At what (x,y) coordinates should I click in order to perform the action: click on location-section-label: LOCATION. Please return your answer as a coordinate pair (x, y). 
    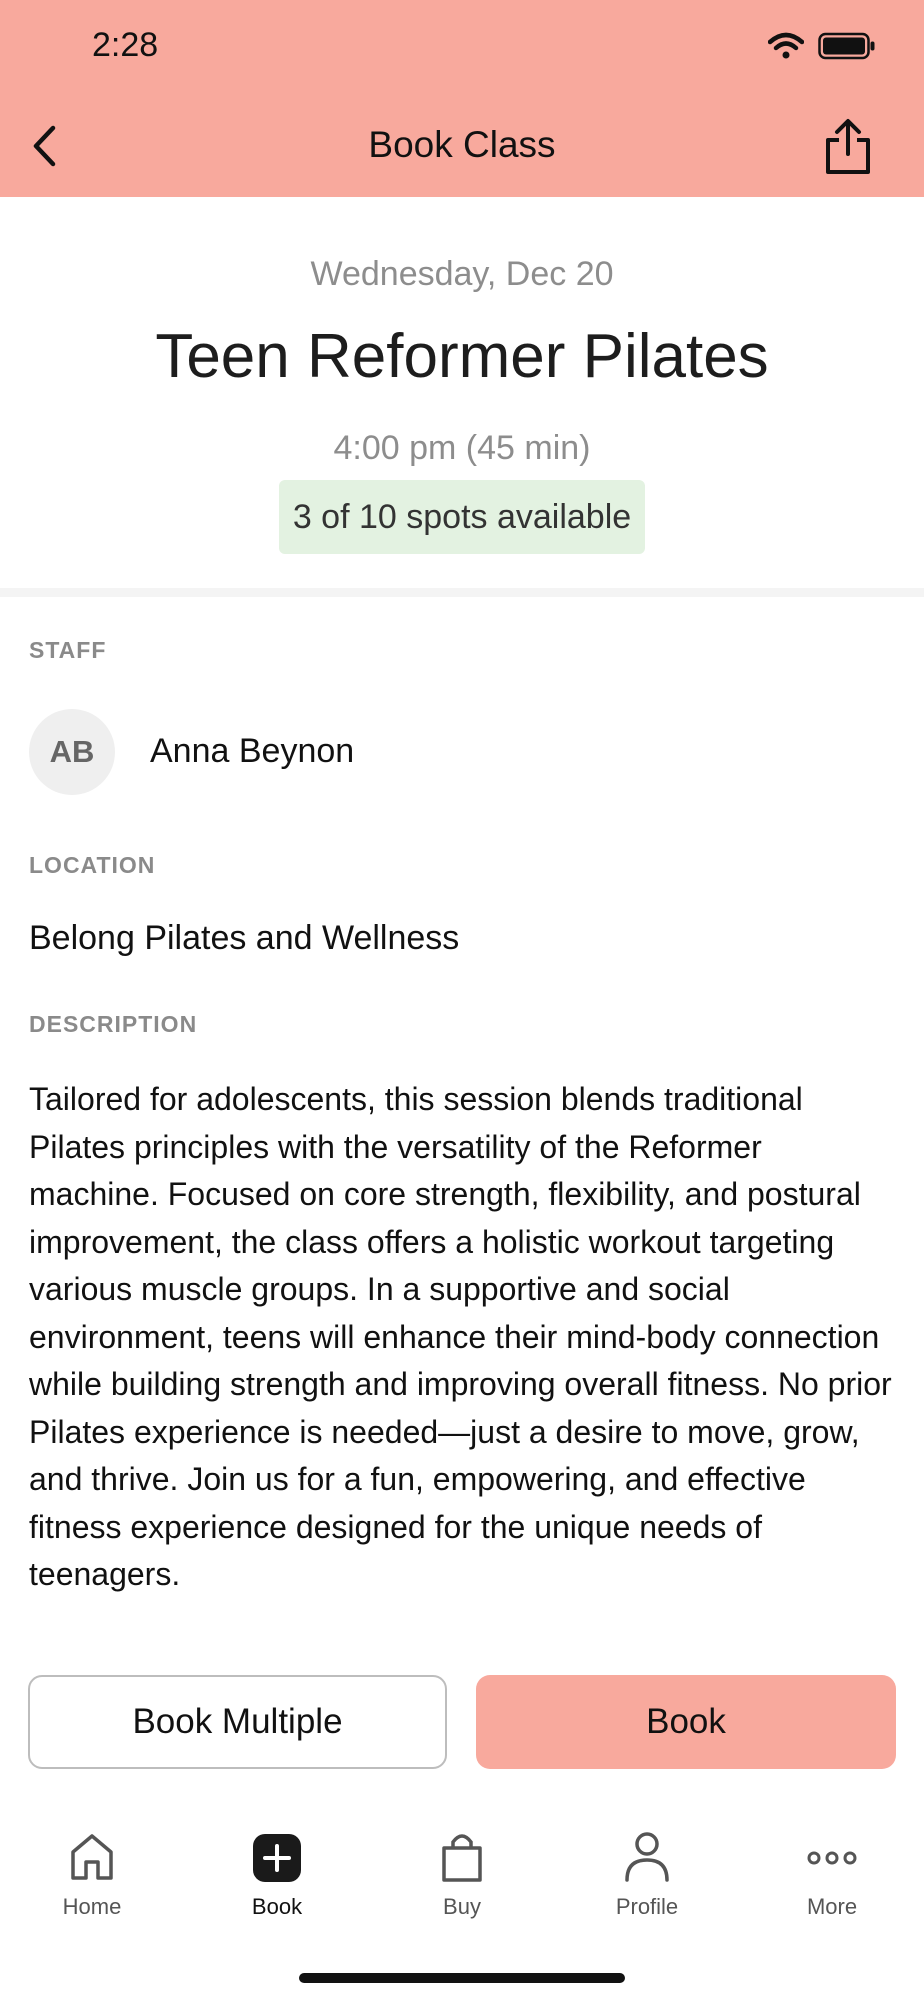
    Looking at the image, I should click on (92, 865).